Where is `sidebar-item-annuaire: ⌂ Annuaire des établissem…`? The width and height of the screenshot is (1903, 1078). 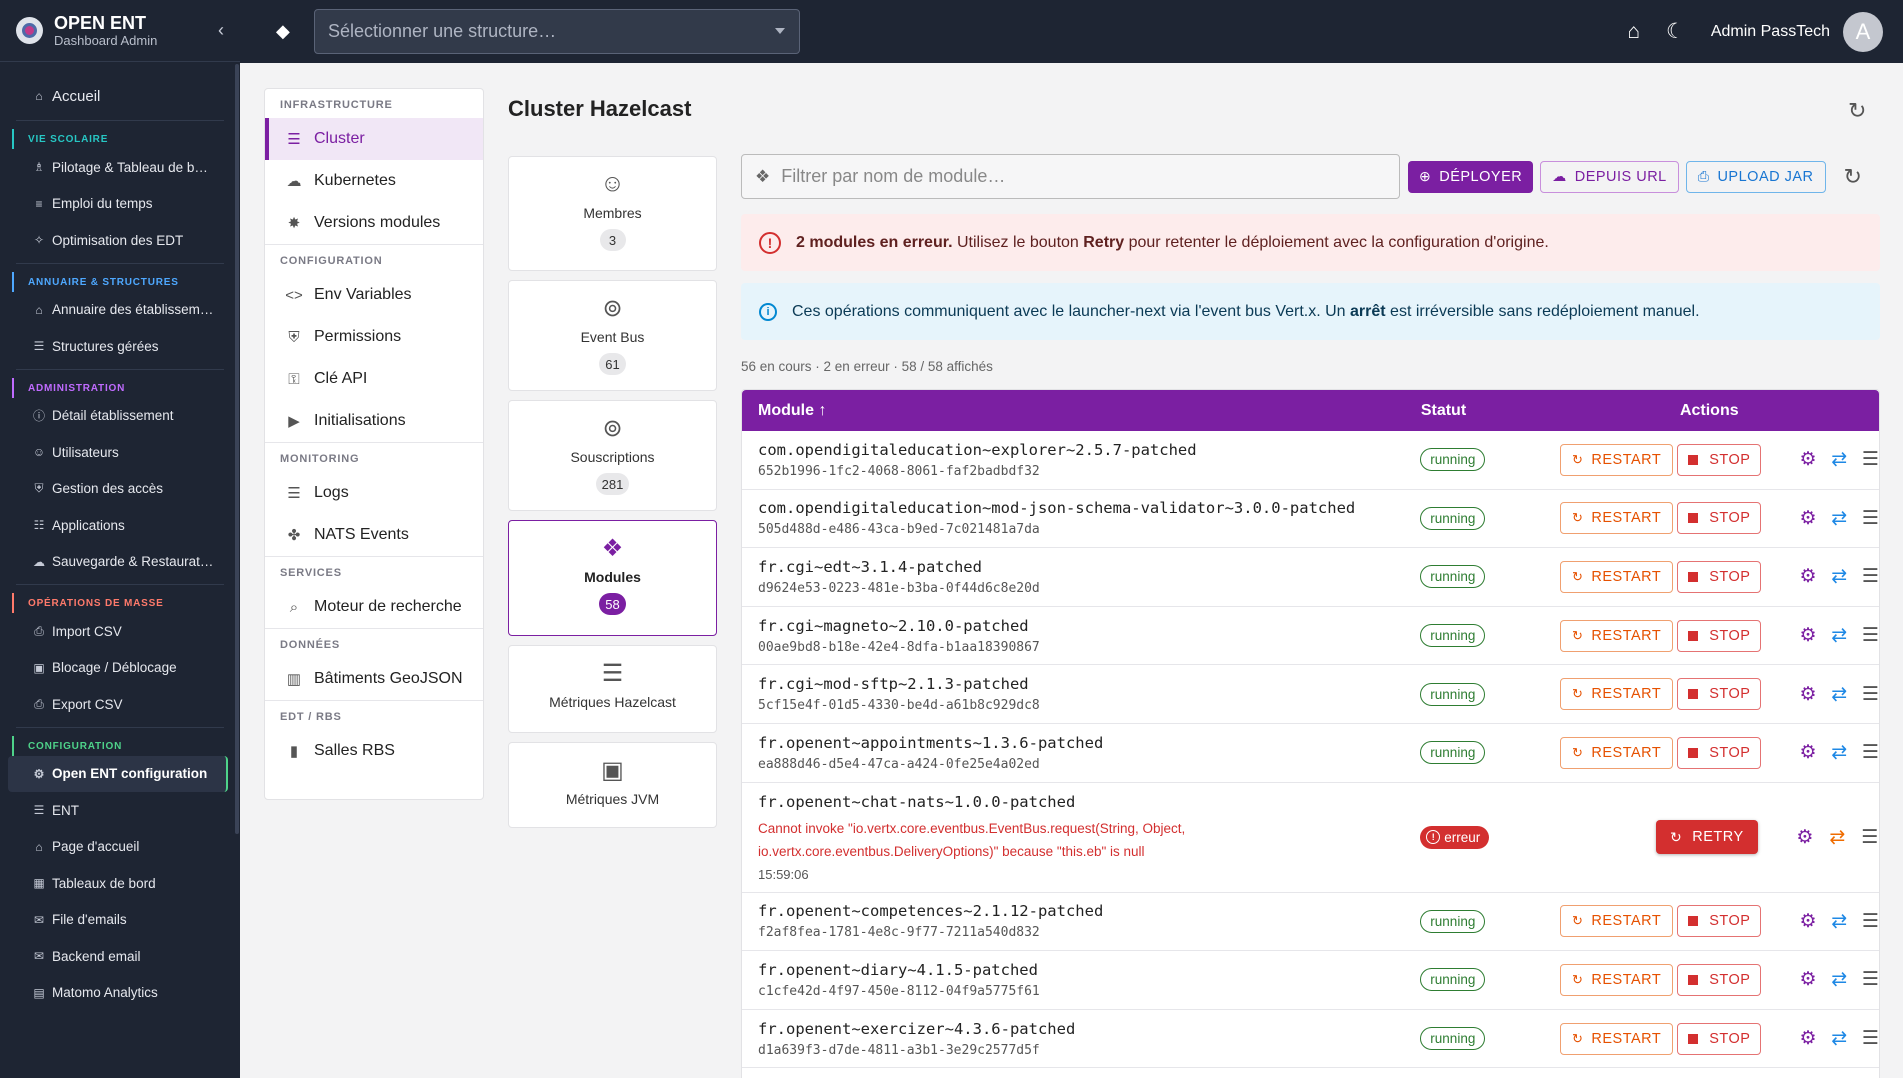
sidebar-item-annuaire: ⌂ Annuaire des établissem… is located at coordinates (120, 310).